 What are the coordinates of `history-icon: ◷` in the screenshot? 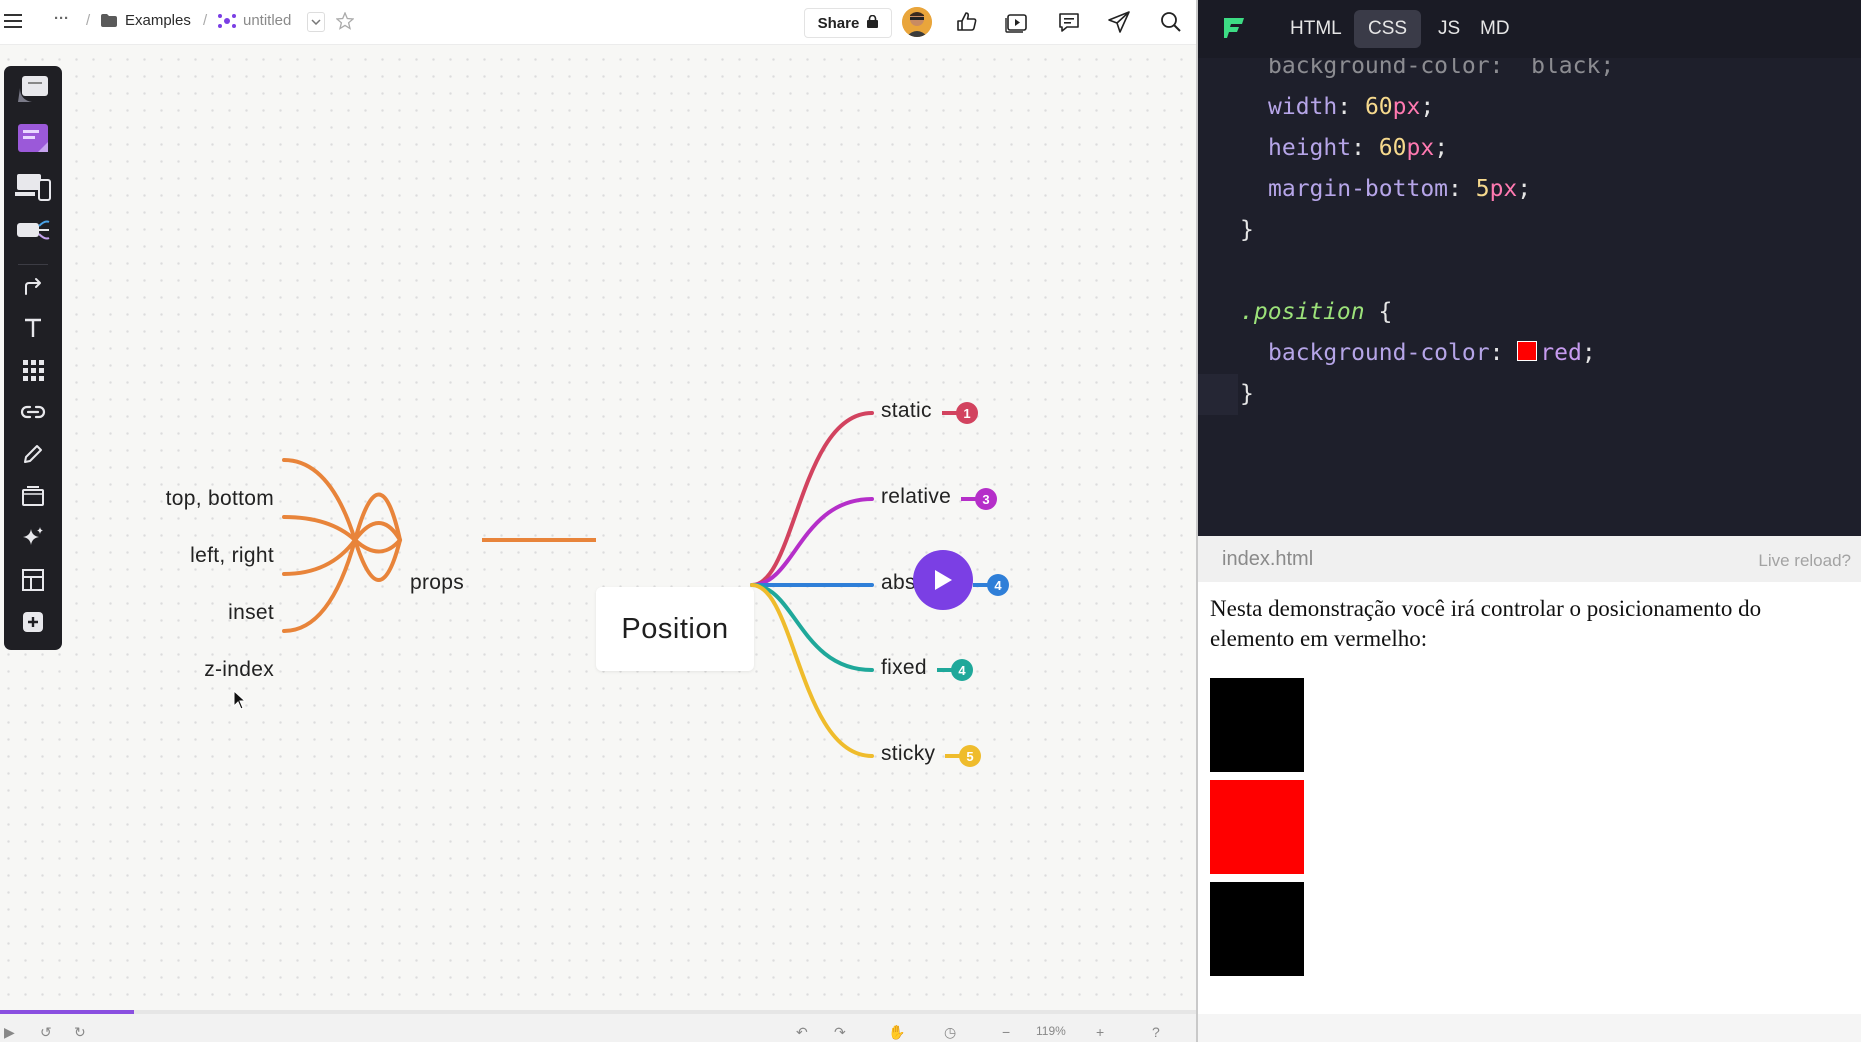 It's located at (950, 1032).